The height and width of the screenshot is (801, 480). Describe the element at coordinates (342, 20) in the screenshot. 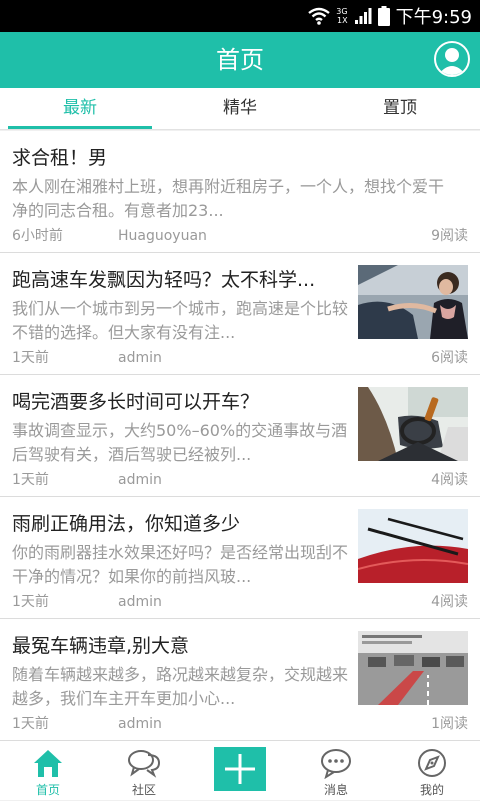

I see `network-type-bottom: 1X` at that location.